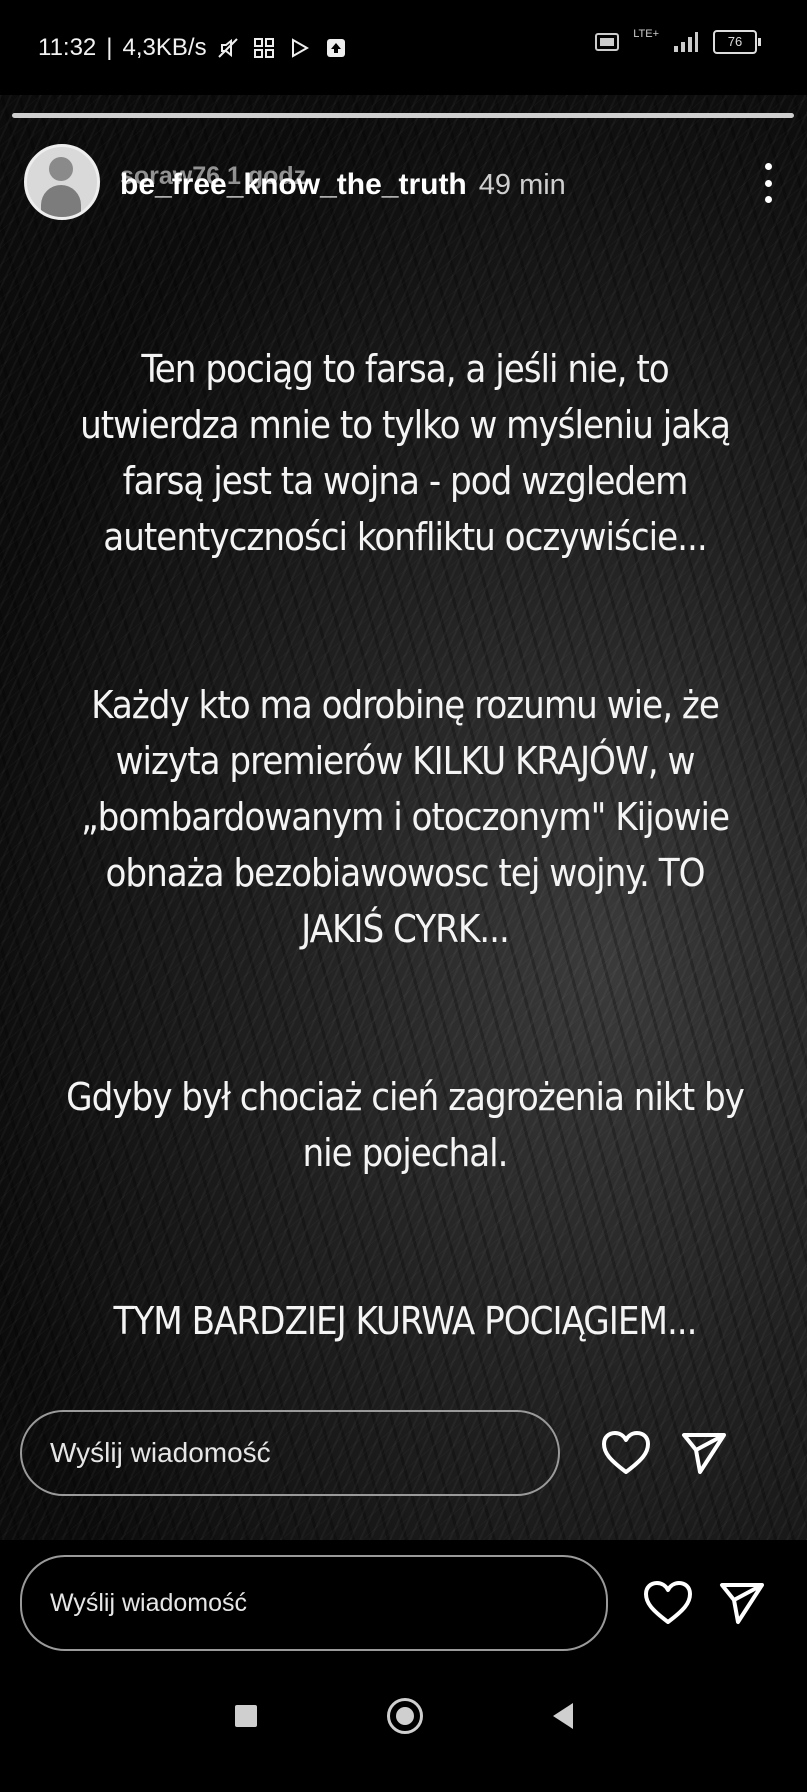 This screenshot has height=1792, width=807. What do you see at coordinates (300, 48) in the screenshot?
I see `play-store-icon` at bounding box center [300, 48].